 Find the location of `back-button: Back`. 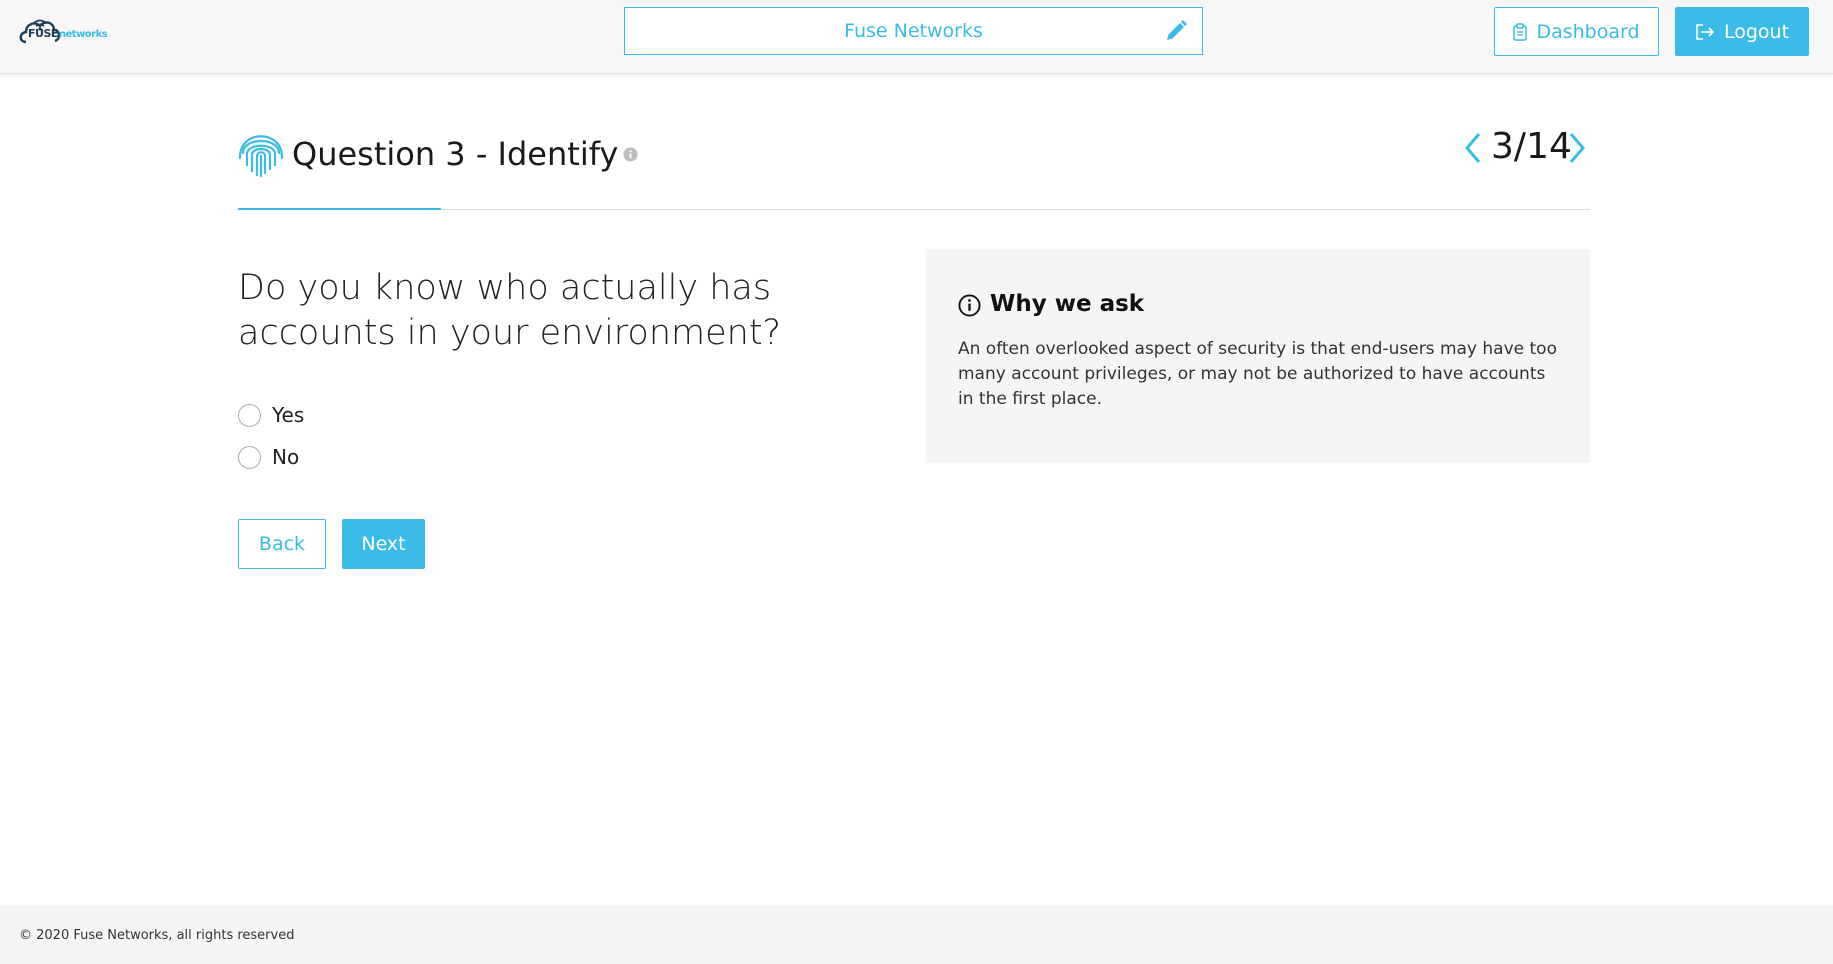

back-button: Back is located at coordinates (282, 544).